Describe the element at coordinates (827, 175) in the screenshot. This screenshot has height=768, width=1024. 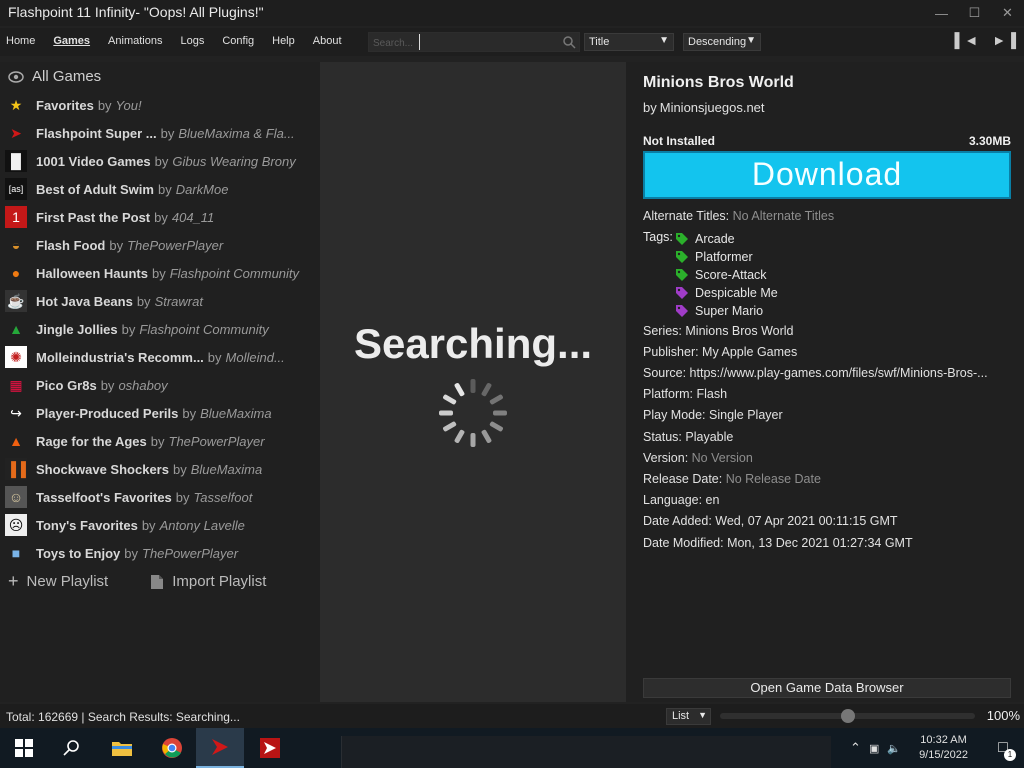
I see `download-button: Download` at that location.